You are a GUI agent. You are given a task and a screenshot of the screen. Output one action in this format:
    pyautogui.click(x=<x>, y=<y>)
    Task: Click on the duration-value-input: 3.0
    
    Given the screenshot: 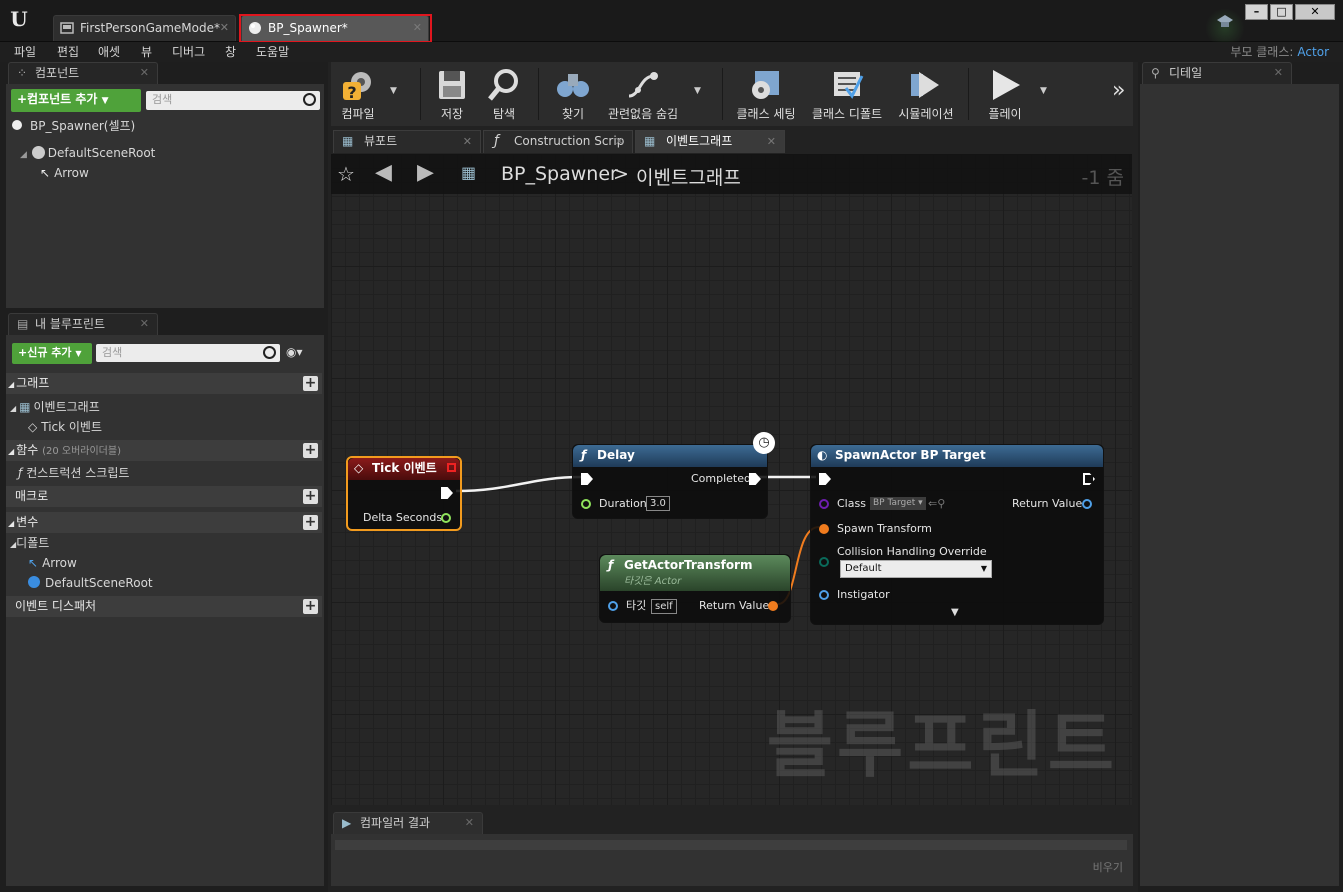 What is the action you would take?
    pyautogui.click(x=658, y=503)
    